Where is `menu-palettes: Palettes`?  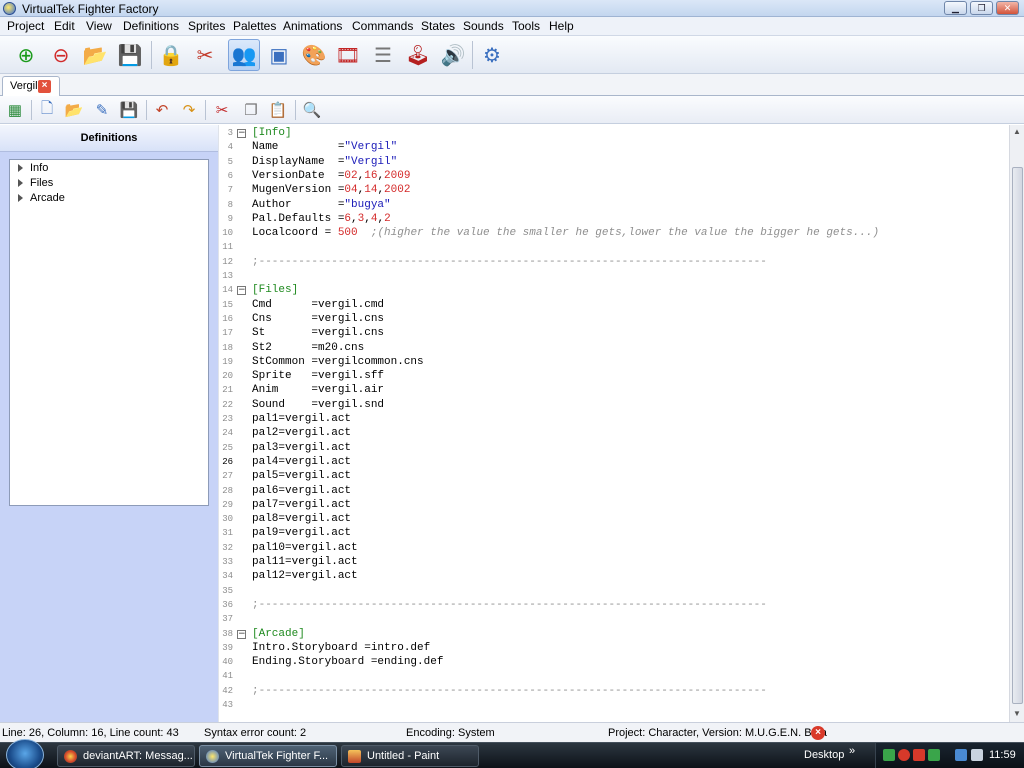 menu-palettes: Palettes is located at coordinates (254, 26).